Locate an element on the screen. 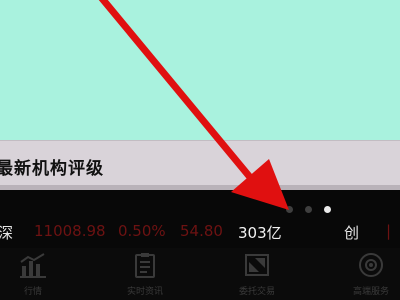  trade-arrows-icon is located at coordinates (257, 265).